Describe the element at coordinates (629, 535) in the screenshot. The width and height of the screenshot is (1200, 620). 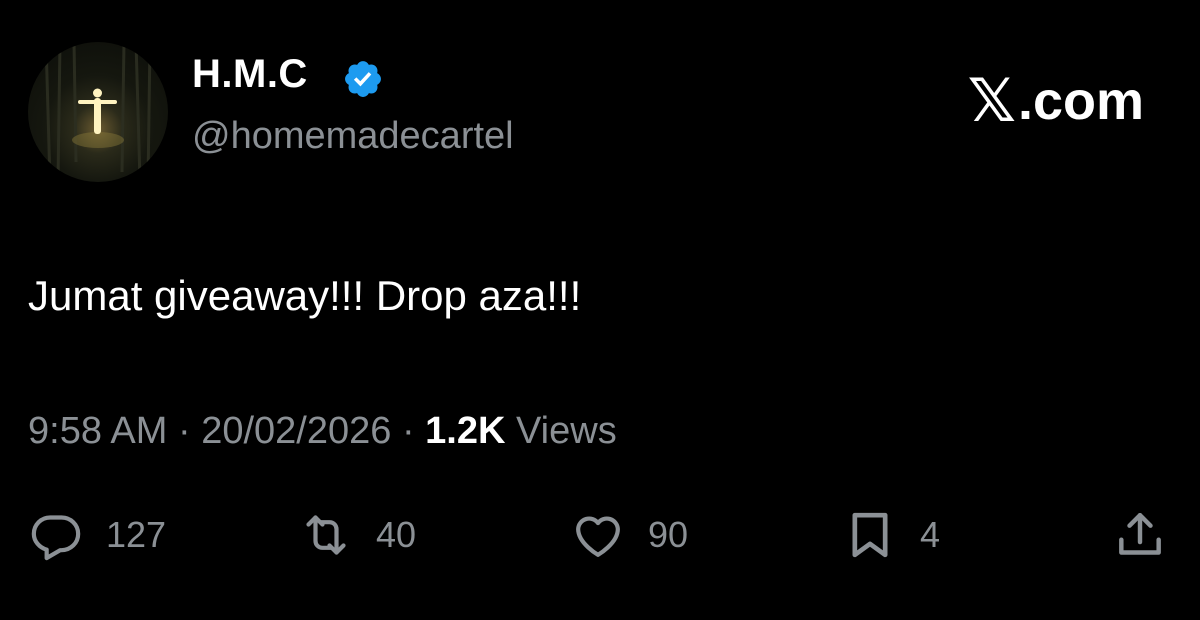
I see `like-button: 90` at that location.